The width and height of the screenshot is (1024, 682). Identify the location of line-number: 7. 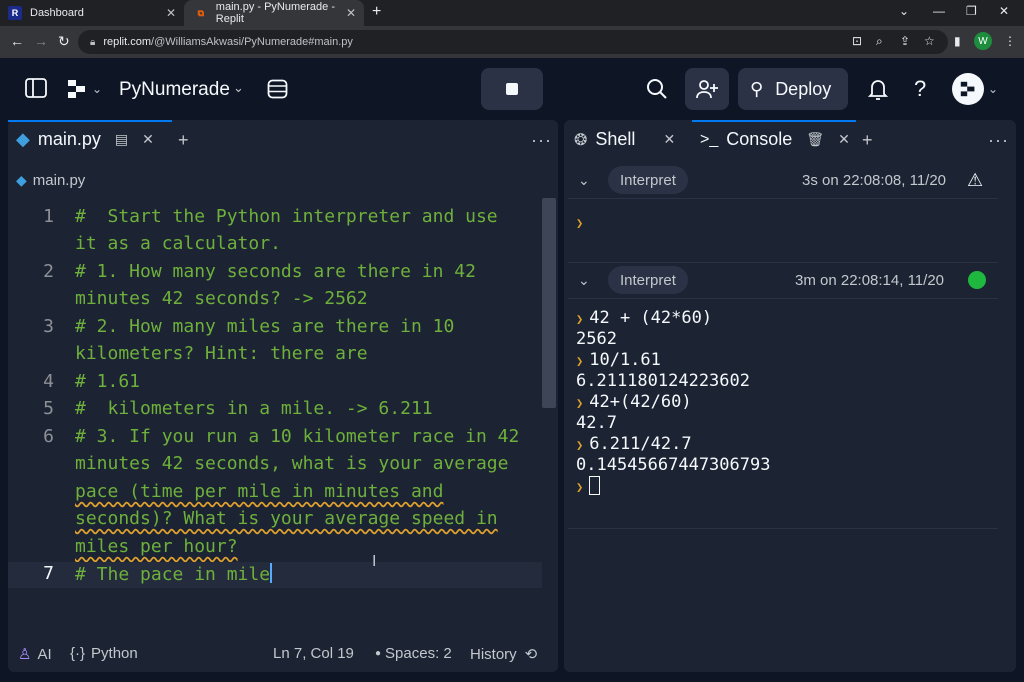
(48, 573).